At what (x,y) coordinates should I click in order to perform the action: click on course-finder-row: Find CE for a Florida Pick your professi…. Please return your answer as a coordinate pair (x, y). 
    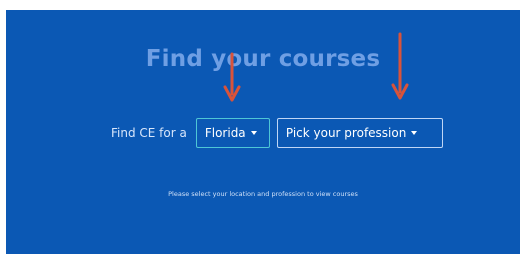
    Looking at the image, I should click on (277, 133).